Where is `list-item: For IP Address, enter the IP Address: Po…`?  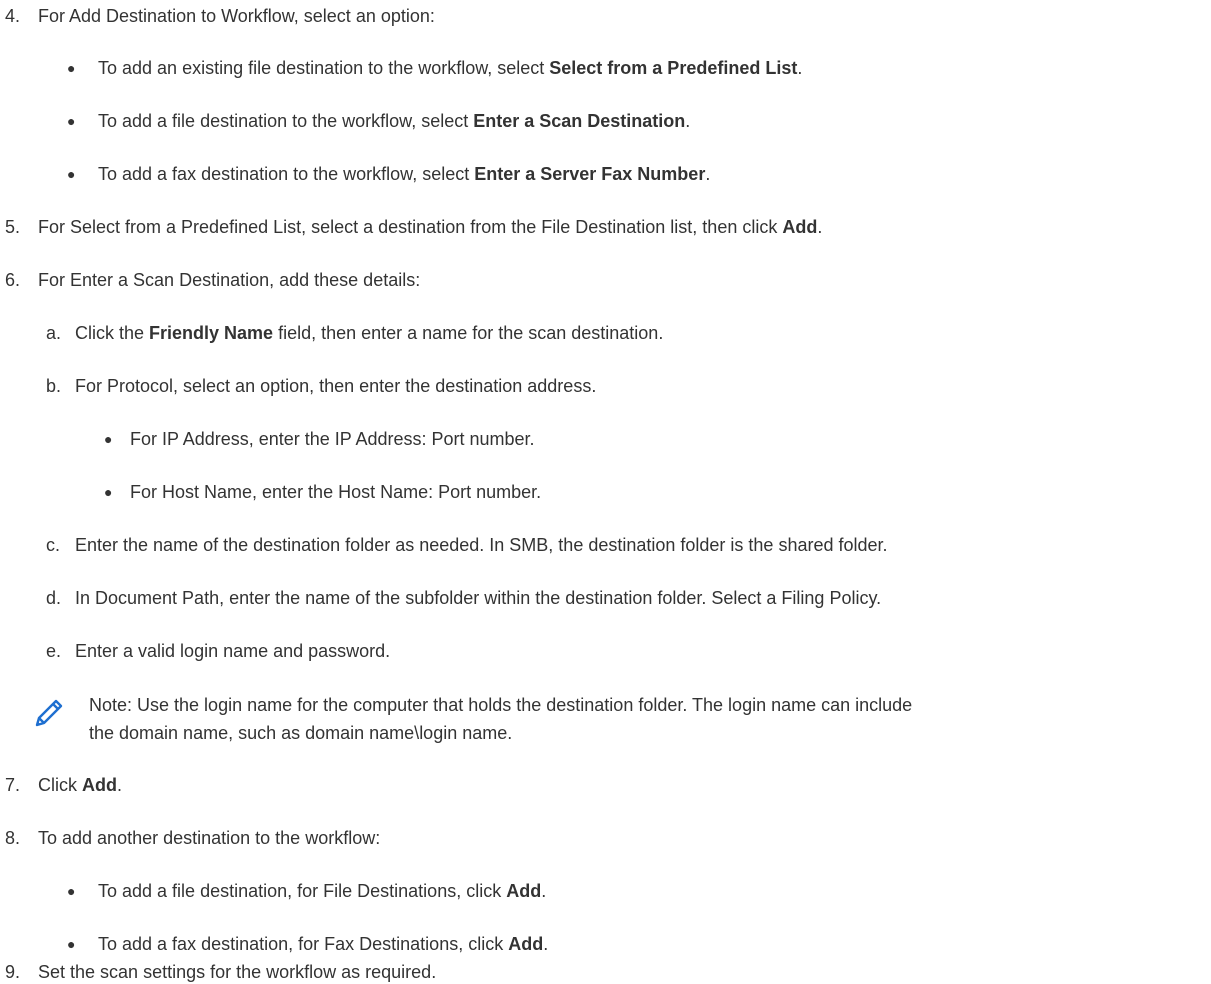
list-item: For IP Address, enter the IP Address: Po… is located at coordinates (332, 439).